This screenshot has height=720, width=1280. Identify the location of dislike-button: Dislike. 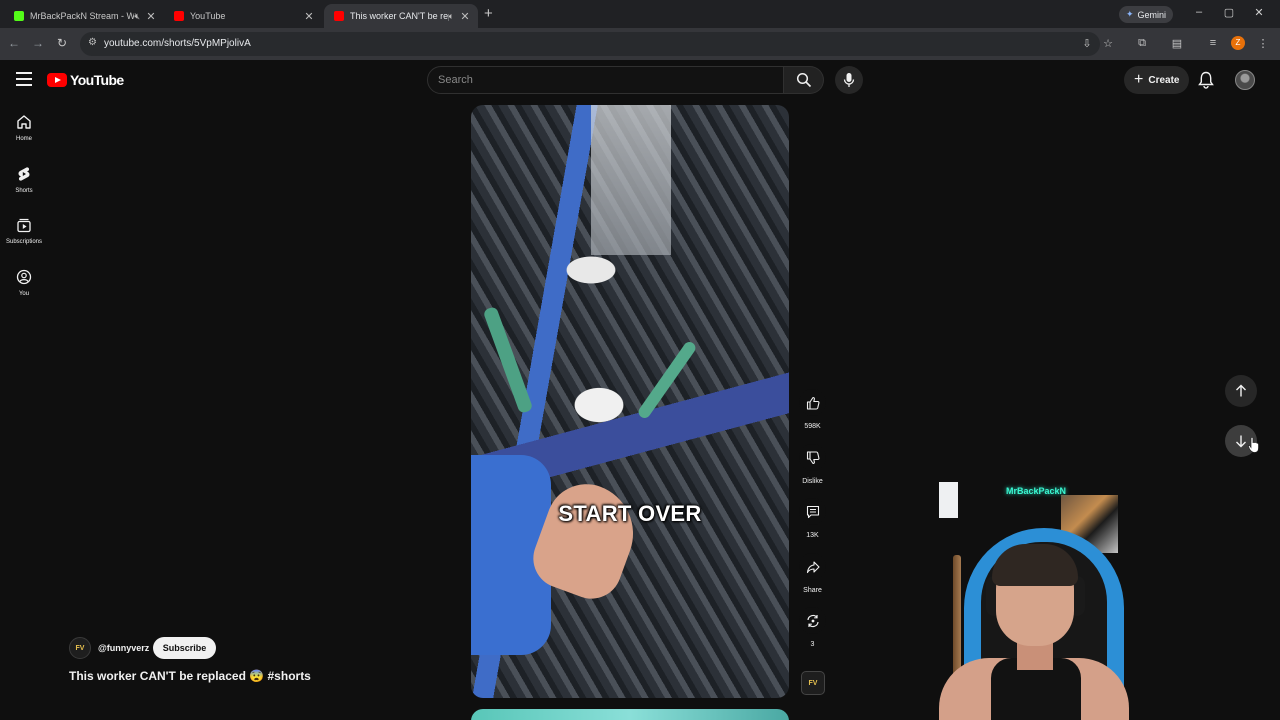
(812, 464).